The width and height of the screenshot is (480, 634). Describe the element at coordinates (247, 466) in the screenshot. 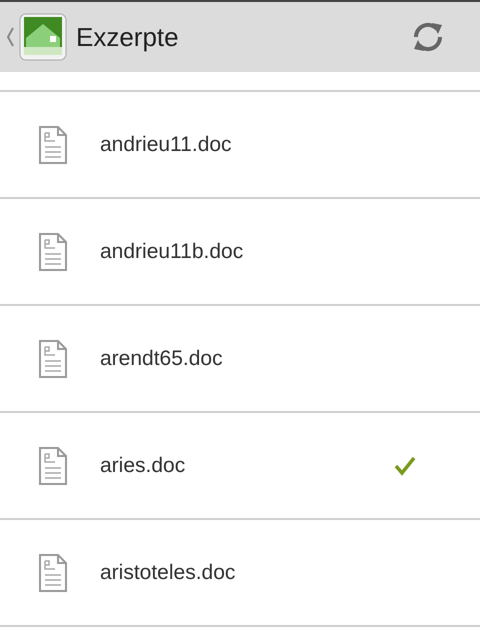

I see `file-name: aries.doc` at that location.